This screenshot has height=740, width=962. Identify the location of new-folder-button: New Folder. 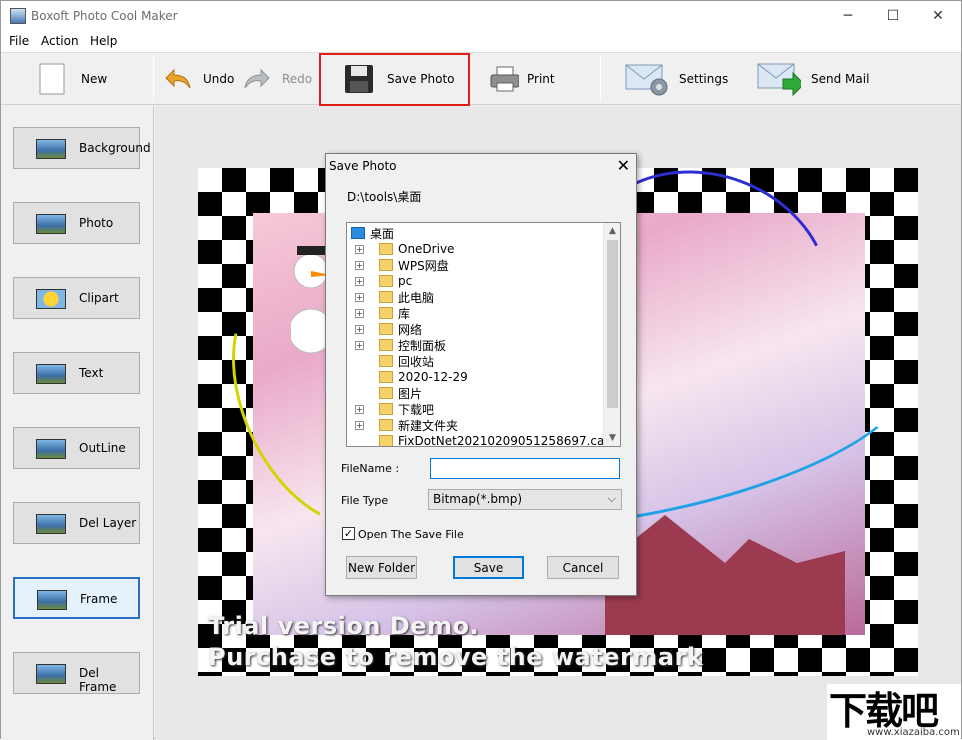
(381, 567).